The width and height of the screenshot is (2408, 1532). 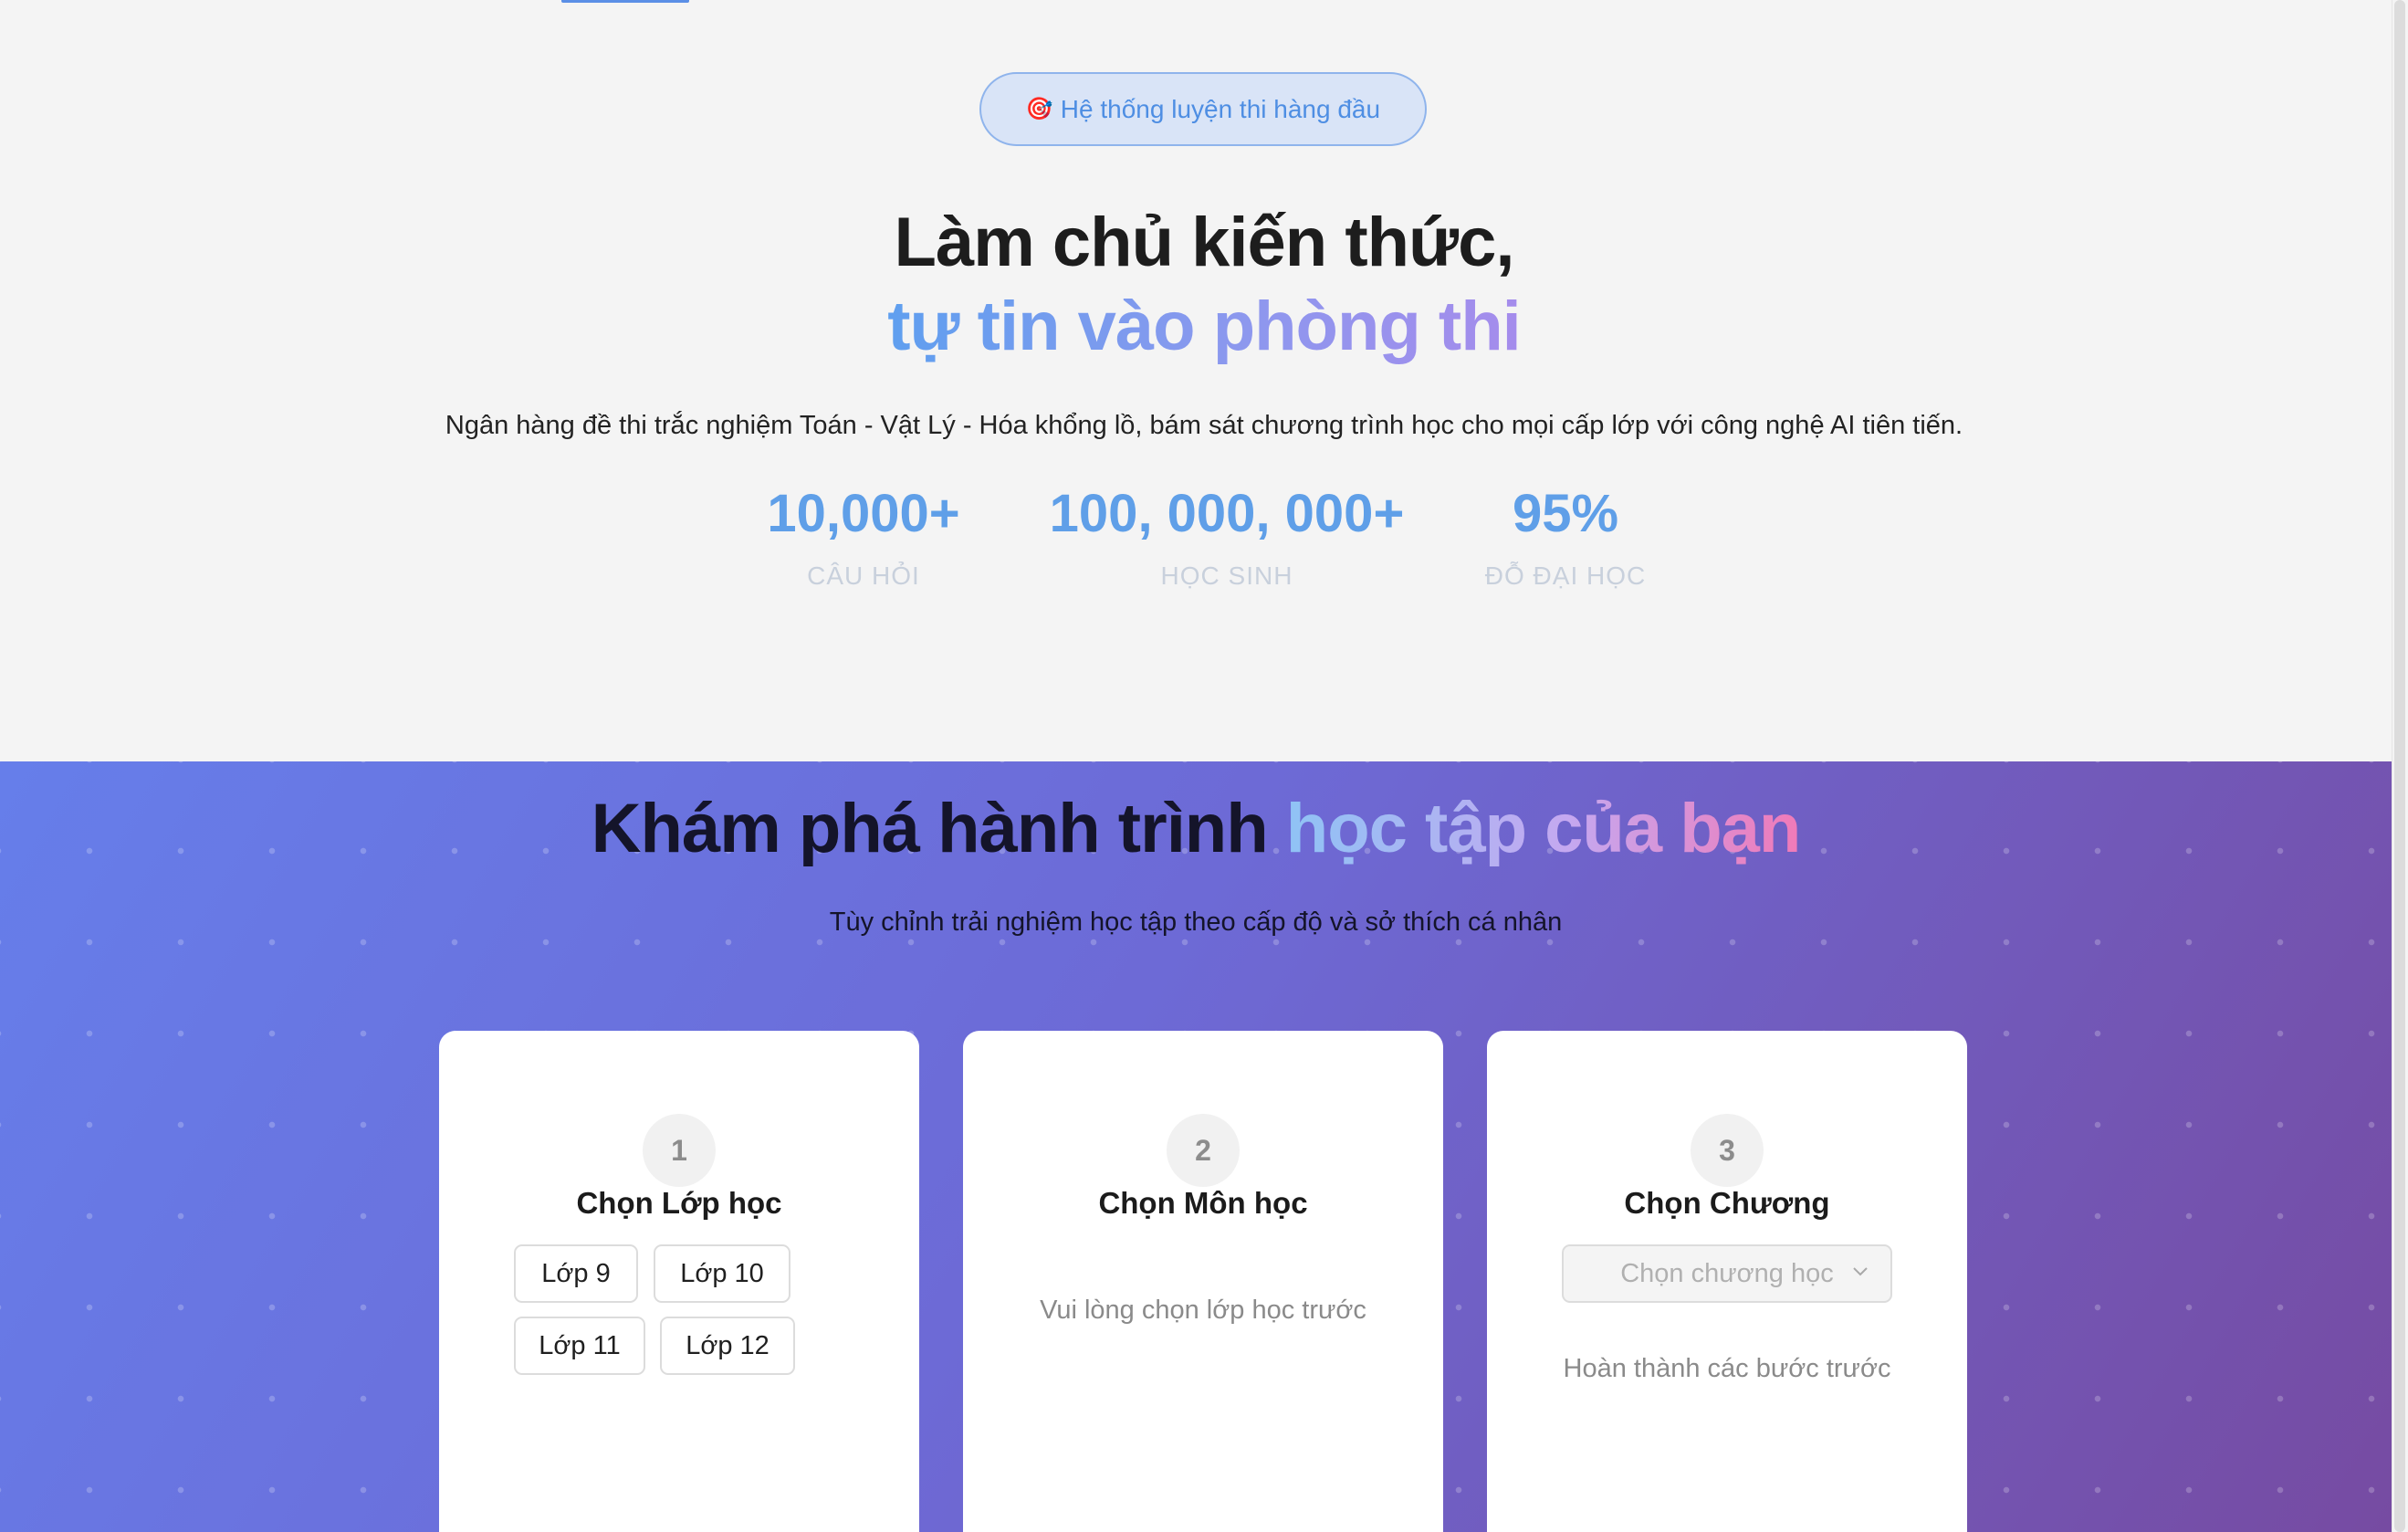 I want to click on grade-button-11: Lớp 11, so click(x=580, y=1346).